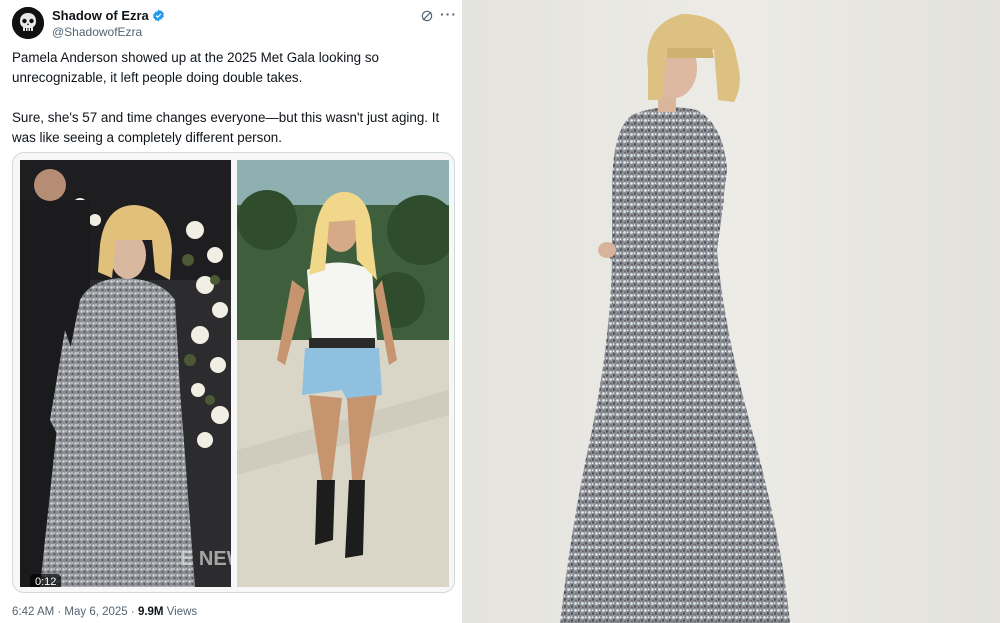 The height and width of the screenshot is (623, 1000). Describe the element at coordinates (150, 612) in the screenshot. I see `views-count: 9.9M` at that location.